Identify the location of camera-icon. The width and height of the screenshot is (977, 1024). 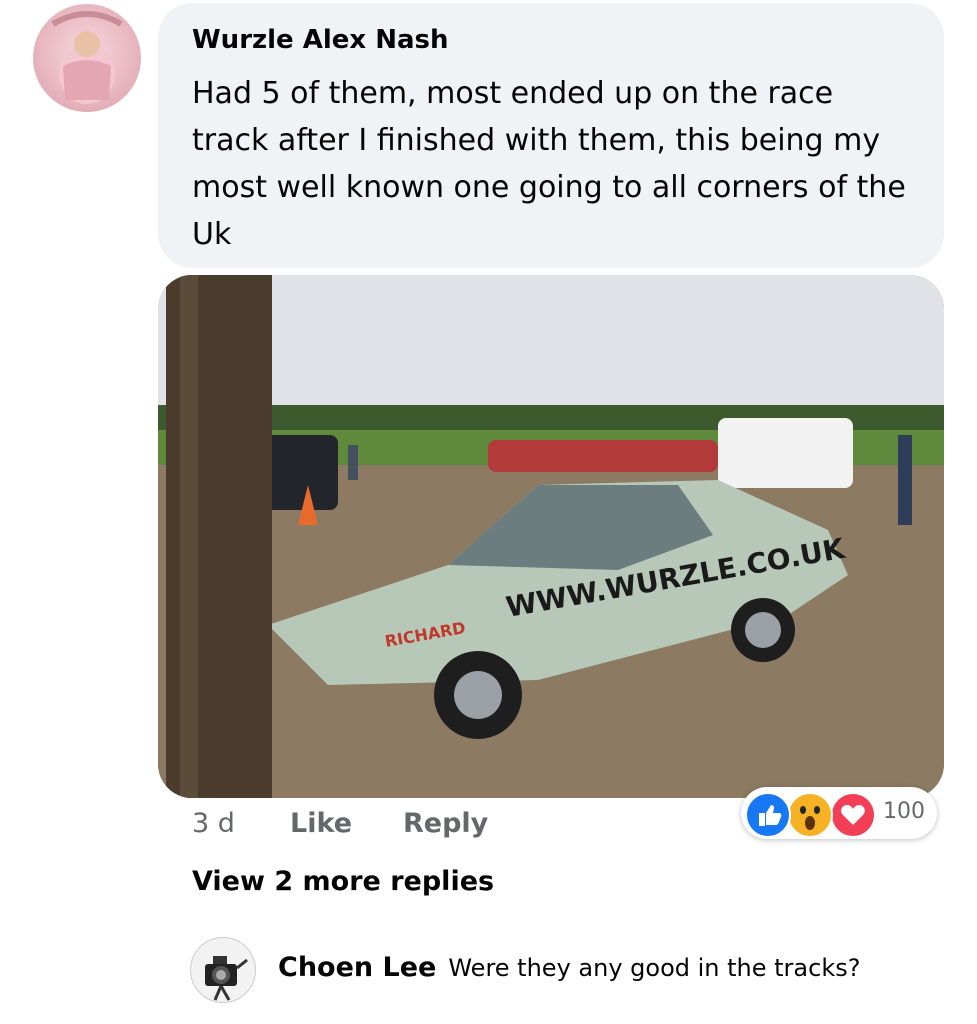
(226, 978).